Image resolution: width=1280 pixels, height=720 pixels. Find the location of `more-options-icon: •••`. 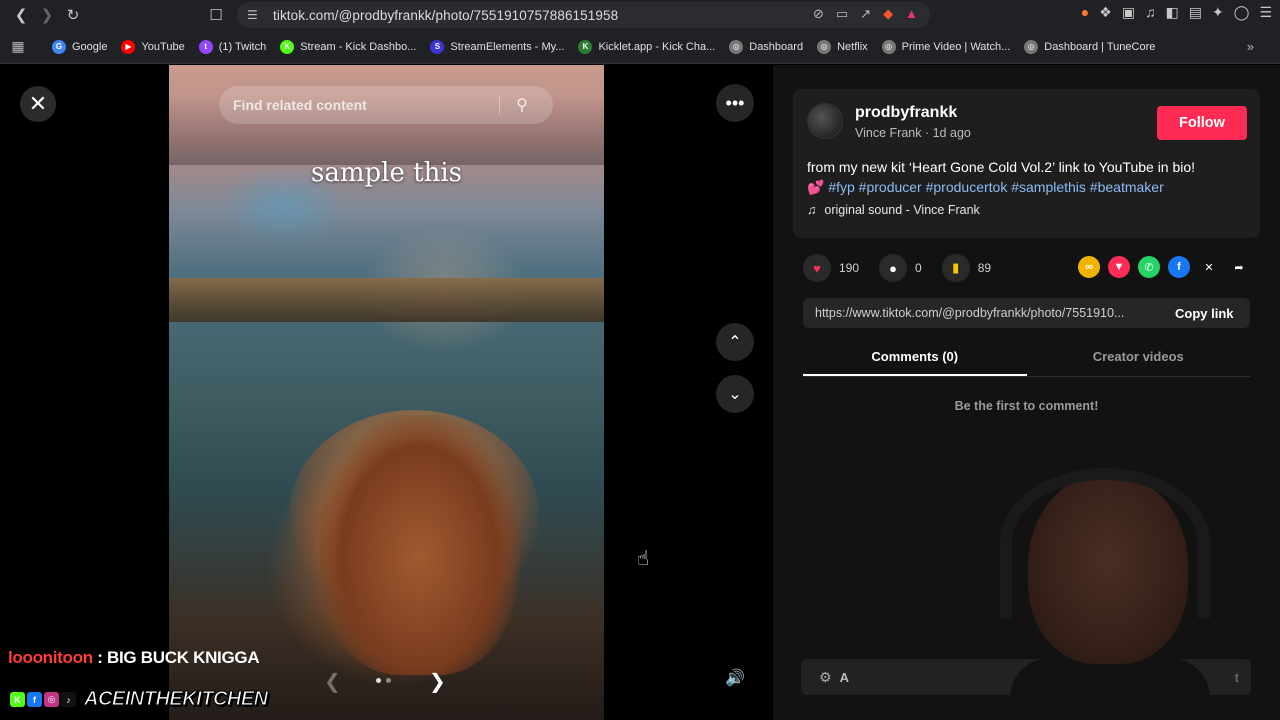

more-options-icon: ••• is located at coordinates (735, 103).